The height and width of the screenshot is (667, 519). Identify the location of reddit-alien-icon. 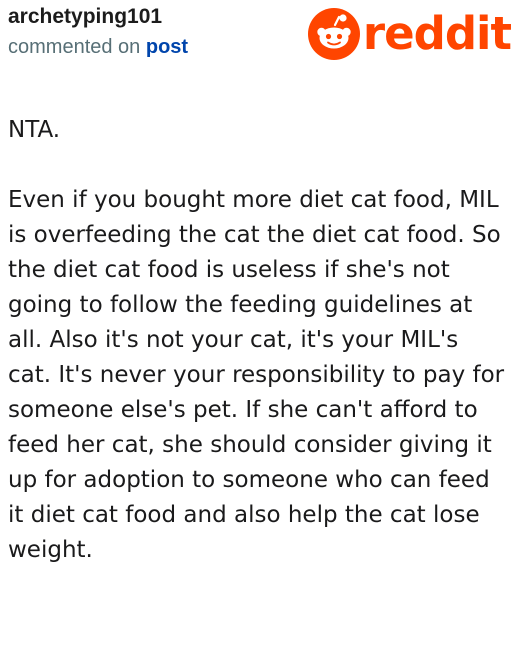
(333, 34).